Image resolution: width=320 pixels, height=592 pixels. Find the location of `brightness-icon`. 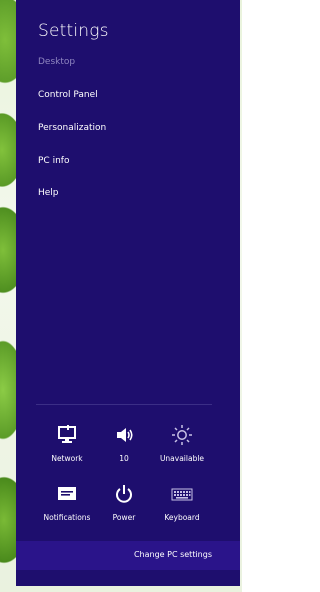

brightness-icon is located at coordinates (182, 435).